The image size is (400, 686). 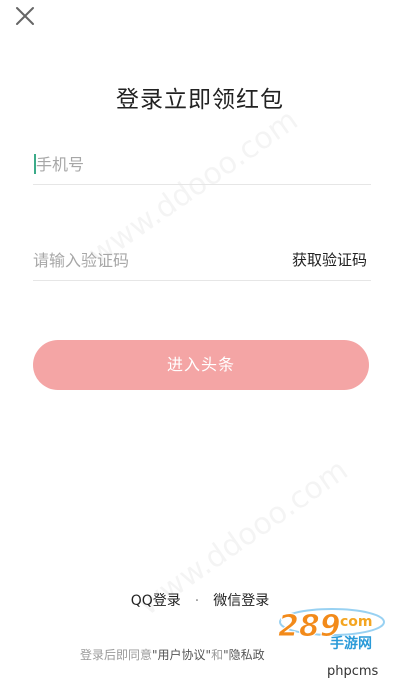 I want to click on privacy-policy-link: "隐私政, so click(x=244, y=655).